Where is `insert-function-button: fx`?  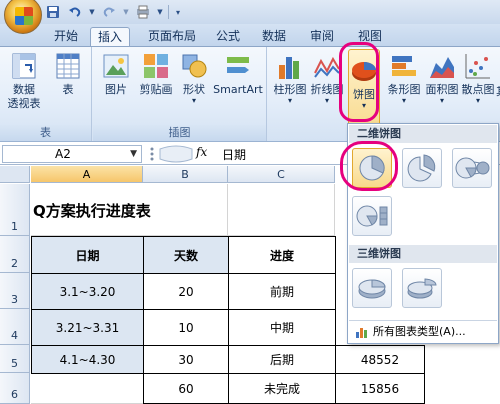 insert-function-button: fx is located at coordinates (201, 152).